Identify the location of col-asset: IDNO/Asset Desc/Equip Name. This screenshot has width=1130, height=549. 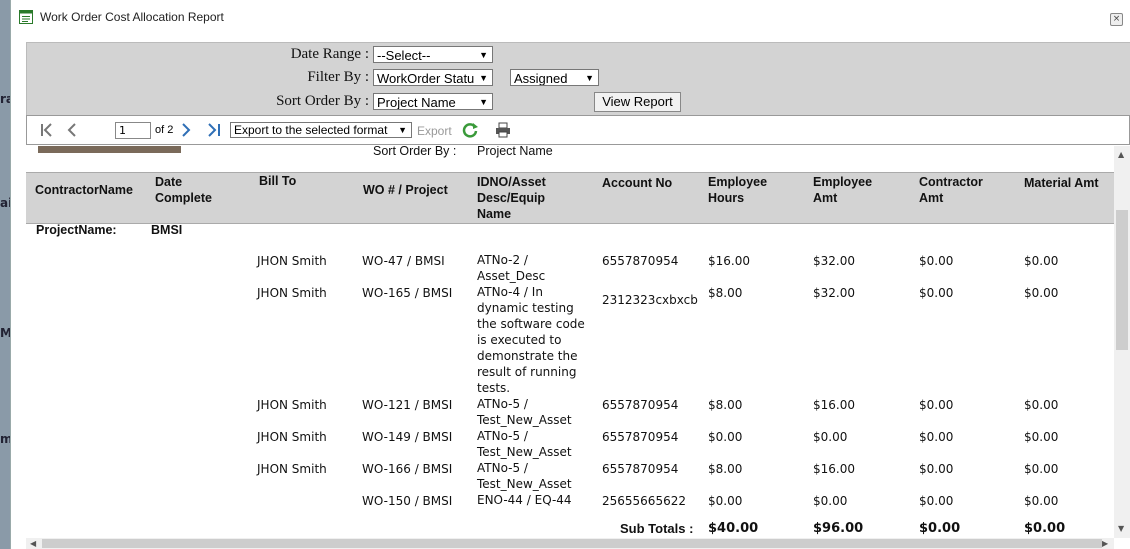
(511, 198).